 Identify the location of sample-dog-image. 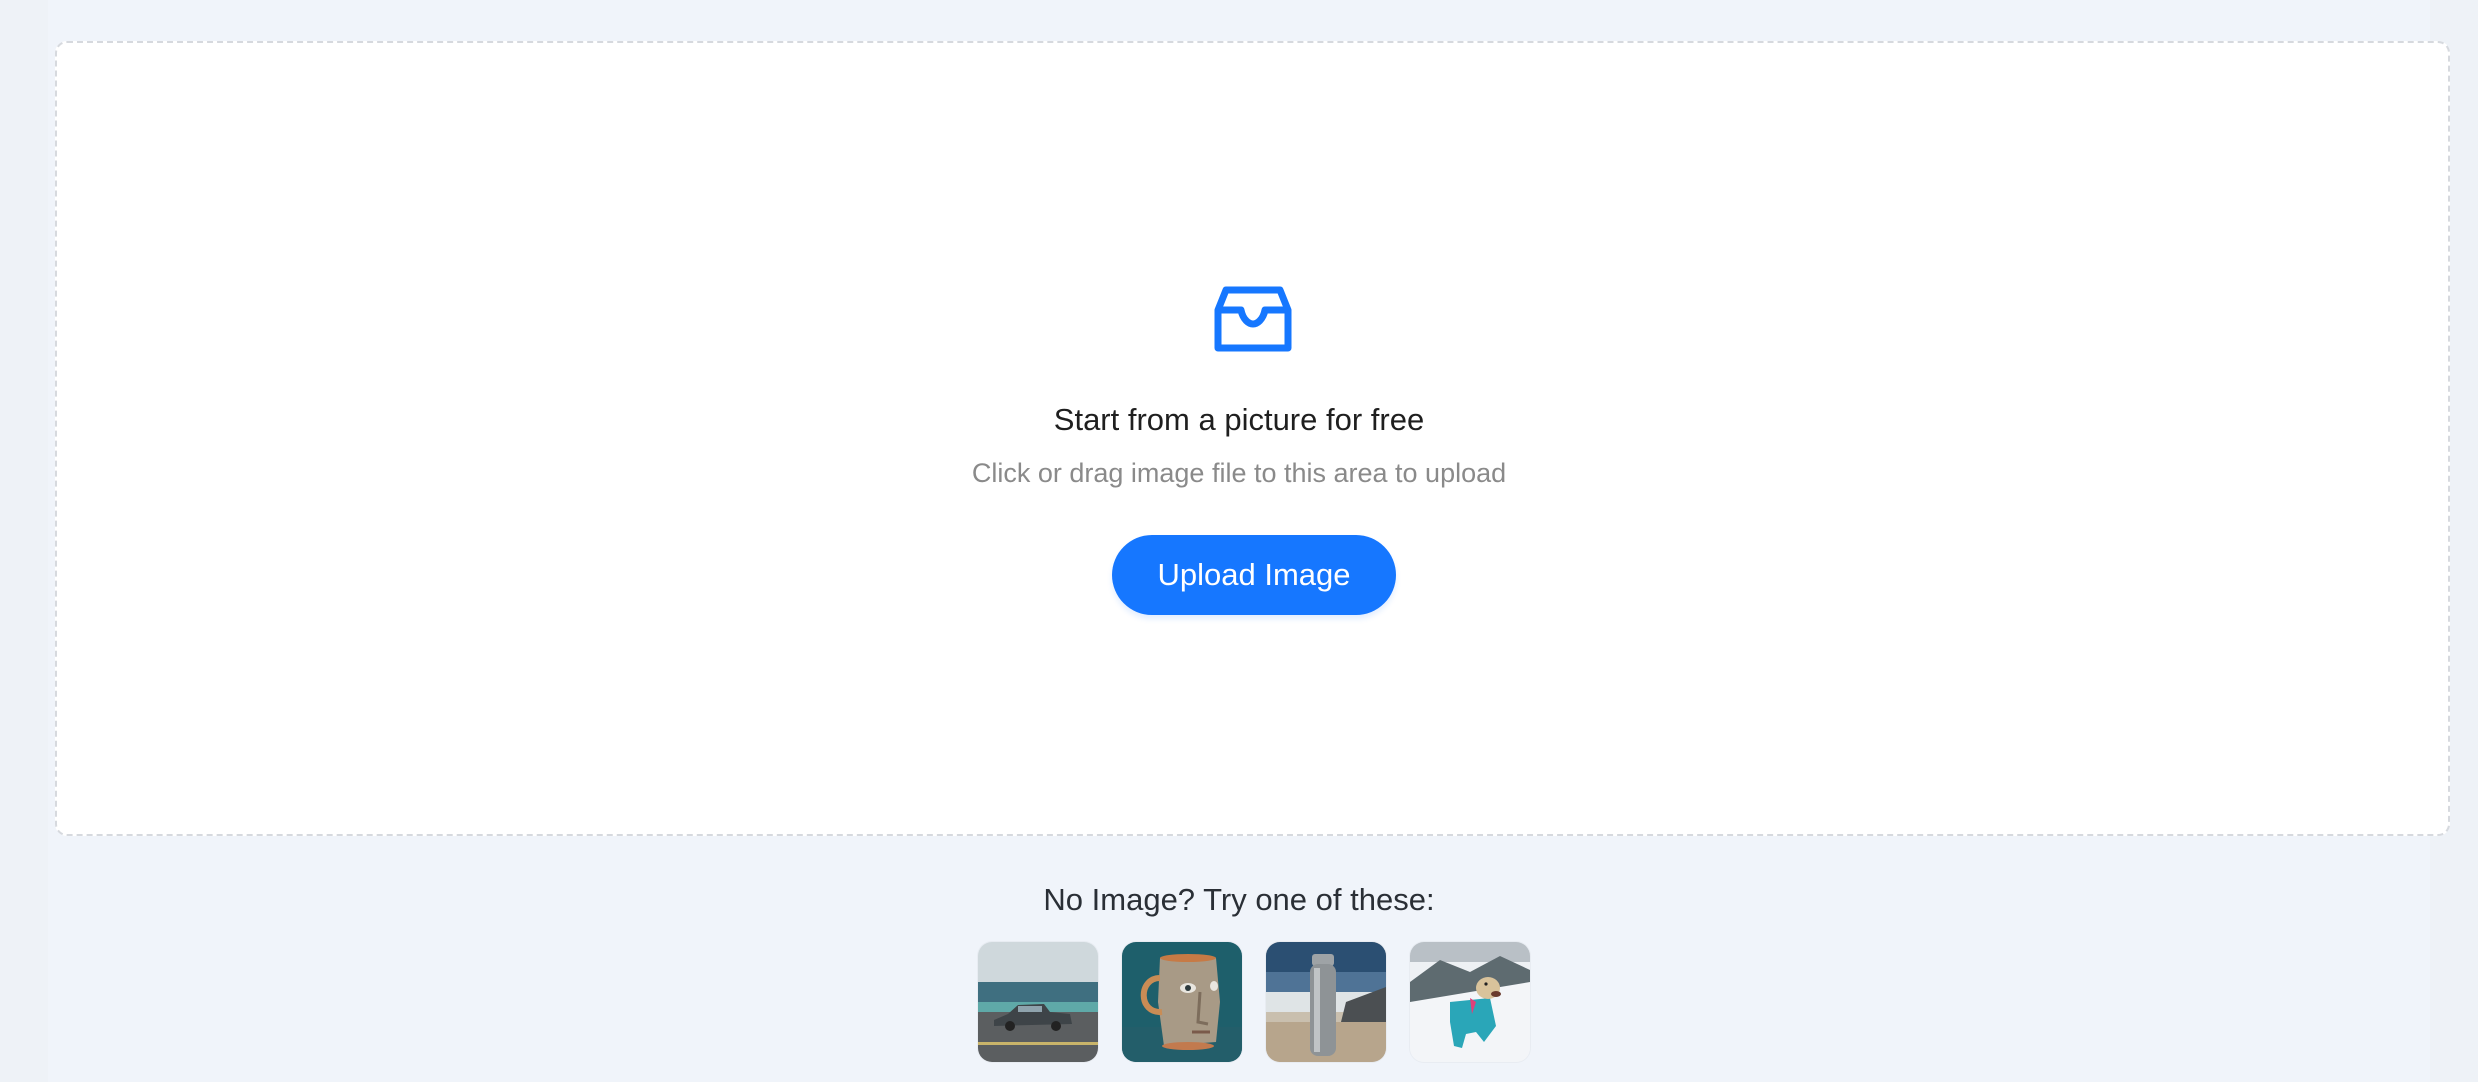
(1470, 1002).